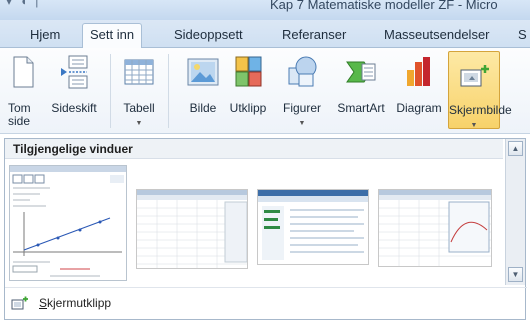 This screenshot has height=325, width=530. I want to click on quick-access-toolbar: ▾ ◖ |, so click(22, 4).